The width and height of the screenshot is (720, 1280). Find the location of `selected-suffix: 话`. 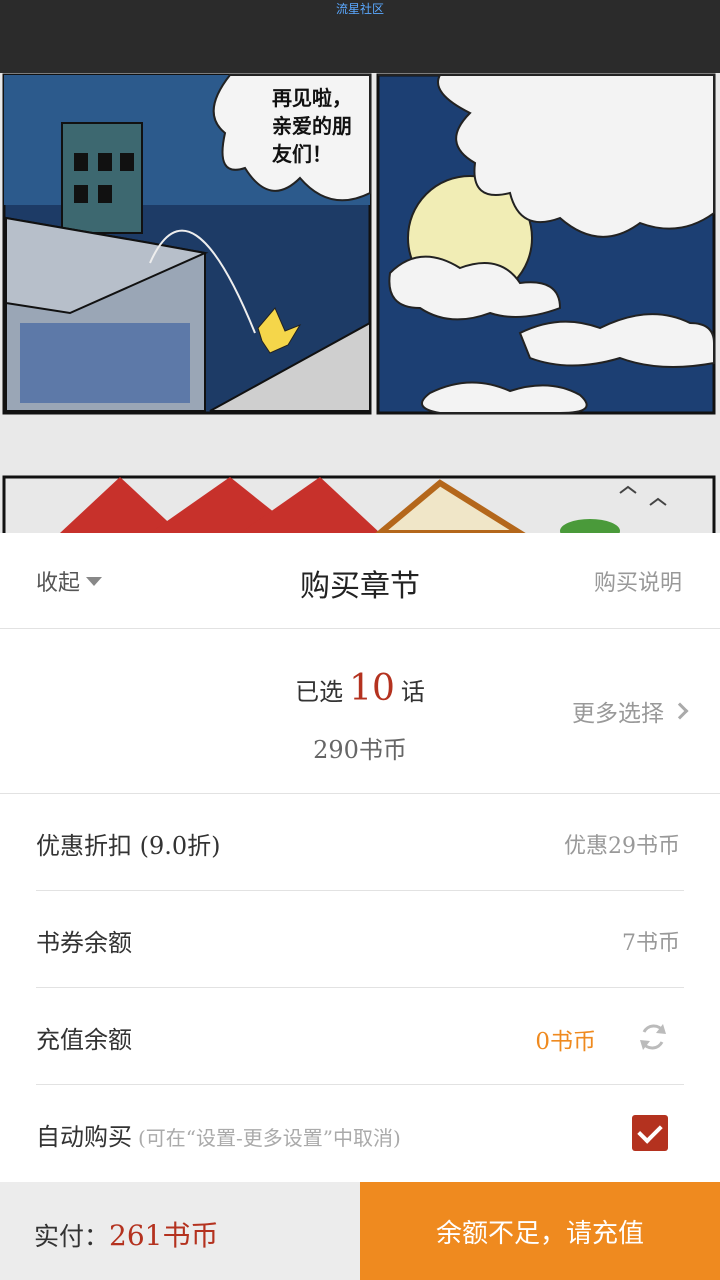

selected-suffix: 话 is located at coordinates (412, 692).